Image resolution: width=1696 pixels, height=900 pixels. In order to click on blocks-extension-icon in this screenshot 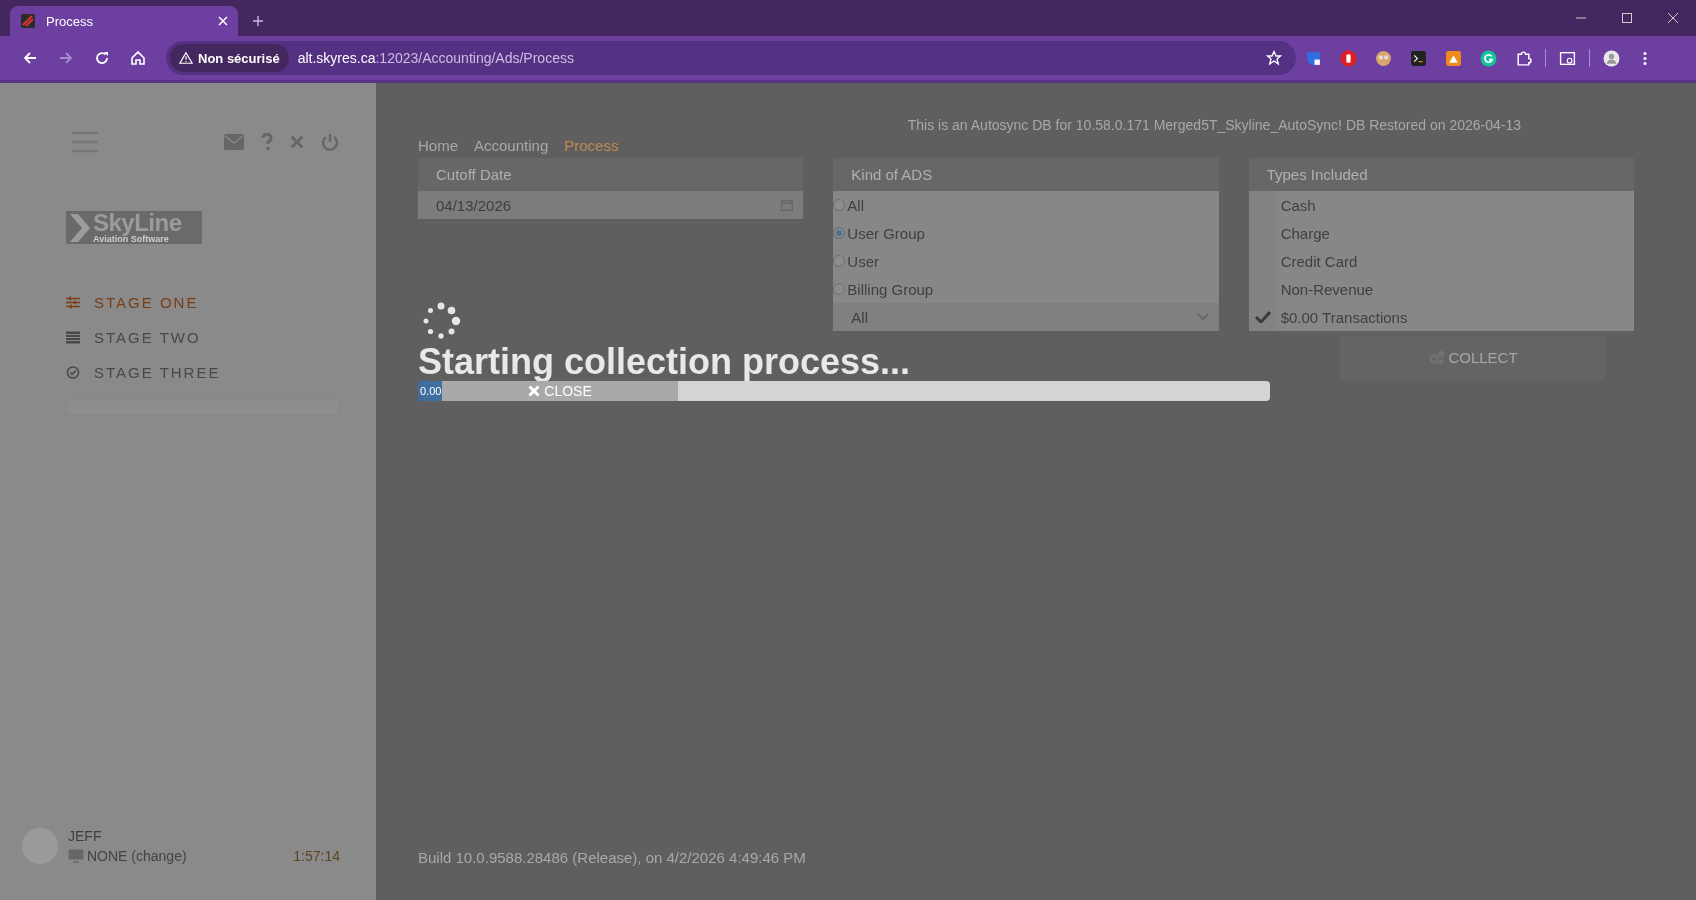, I will do `click(1453, 58)`.